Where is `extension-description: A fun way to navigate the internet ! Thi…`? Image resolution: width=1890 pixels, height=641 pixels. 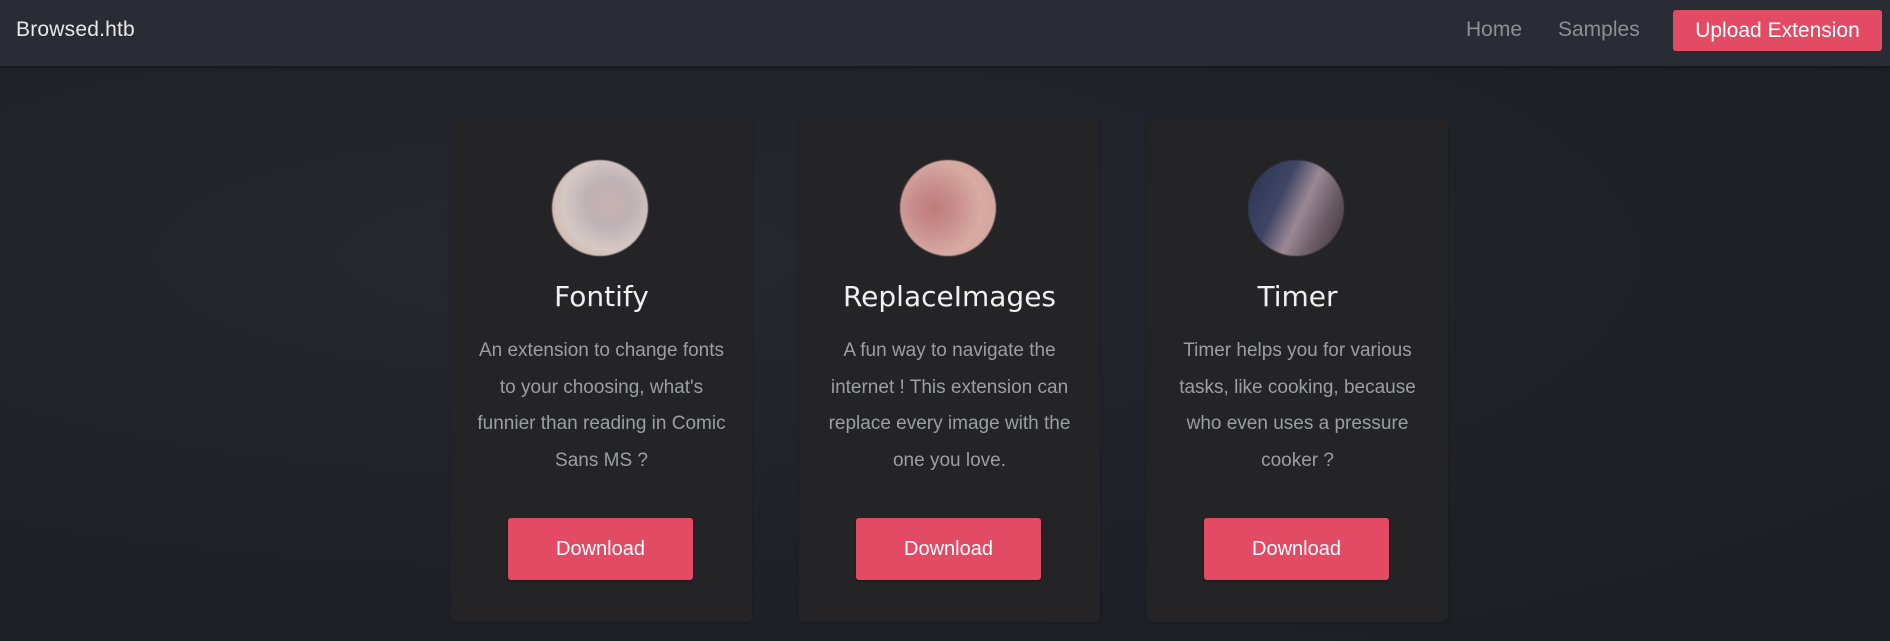
extension-description: A fun way to navigate the internet ! Thi… is located at coordinates (949, 405).